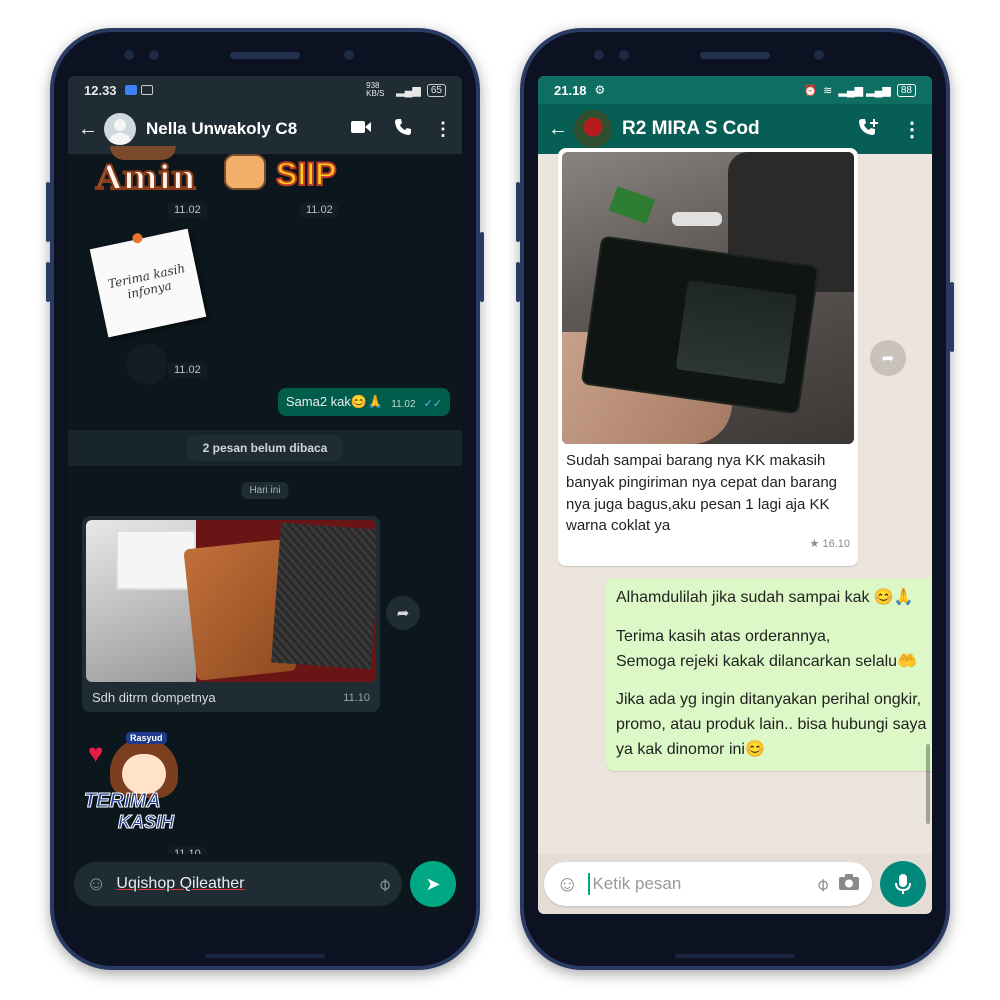  What do you see at coordinates (100, 90) in the screenshot?
I see `status-time: 12.33` at bounding box center [100, 90].